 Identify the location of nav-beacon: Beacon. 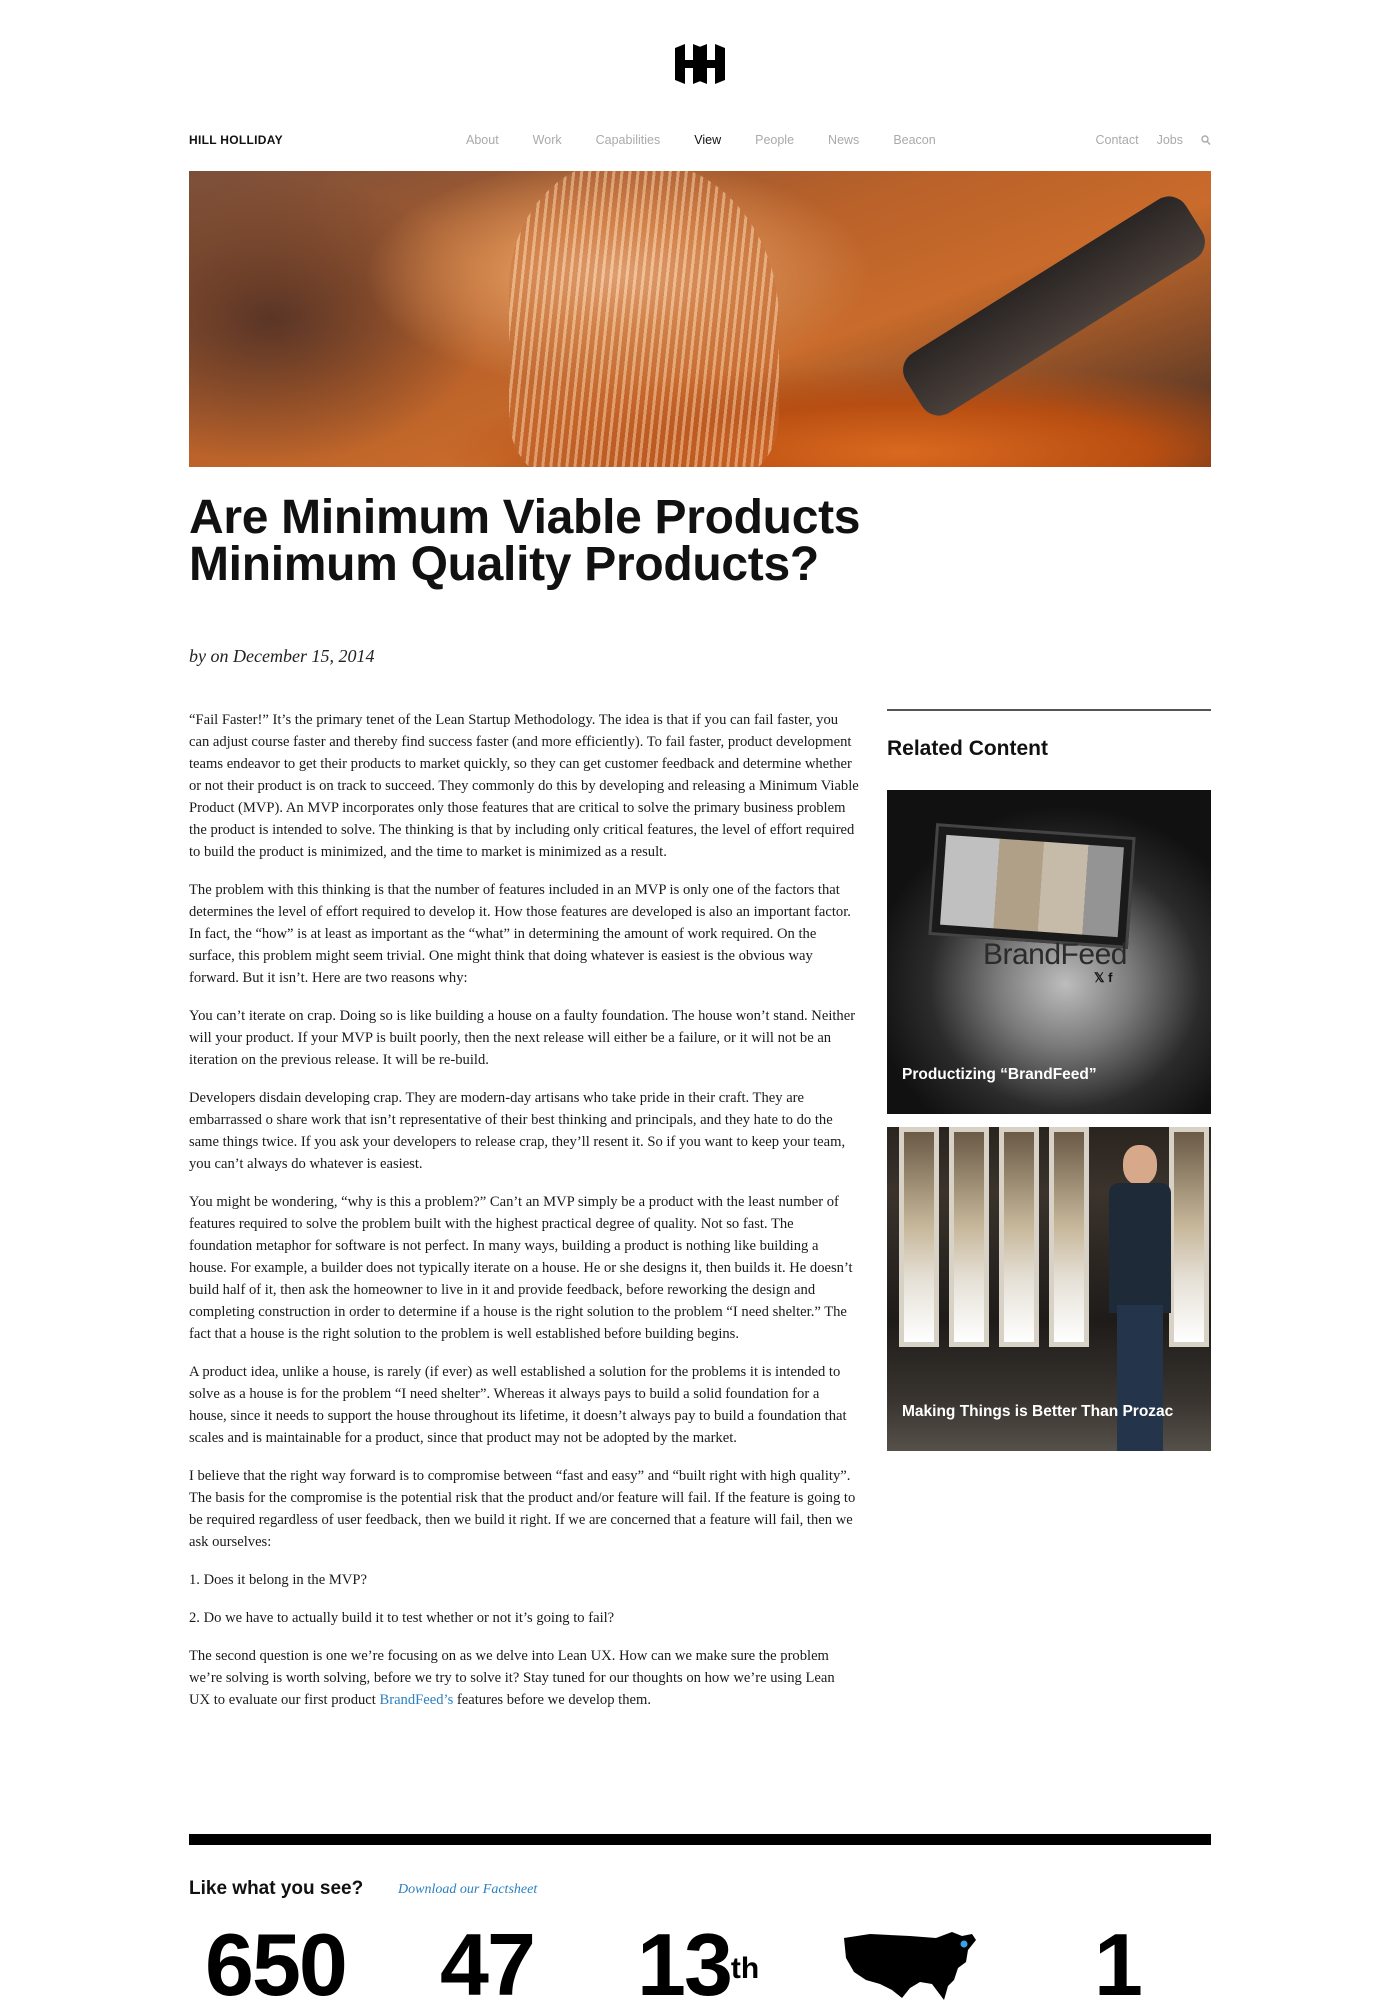
(914, 140).